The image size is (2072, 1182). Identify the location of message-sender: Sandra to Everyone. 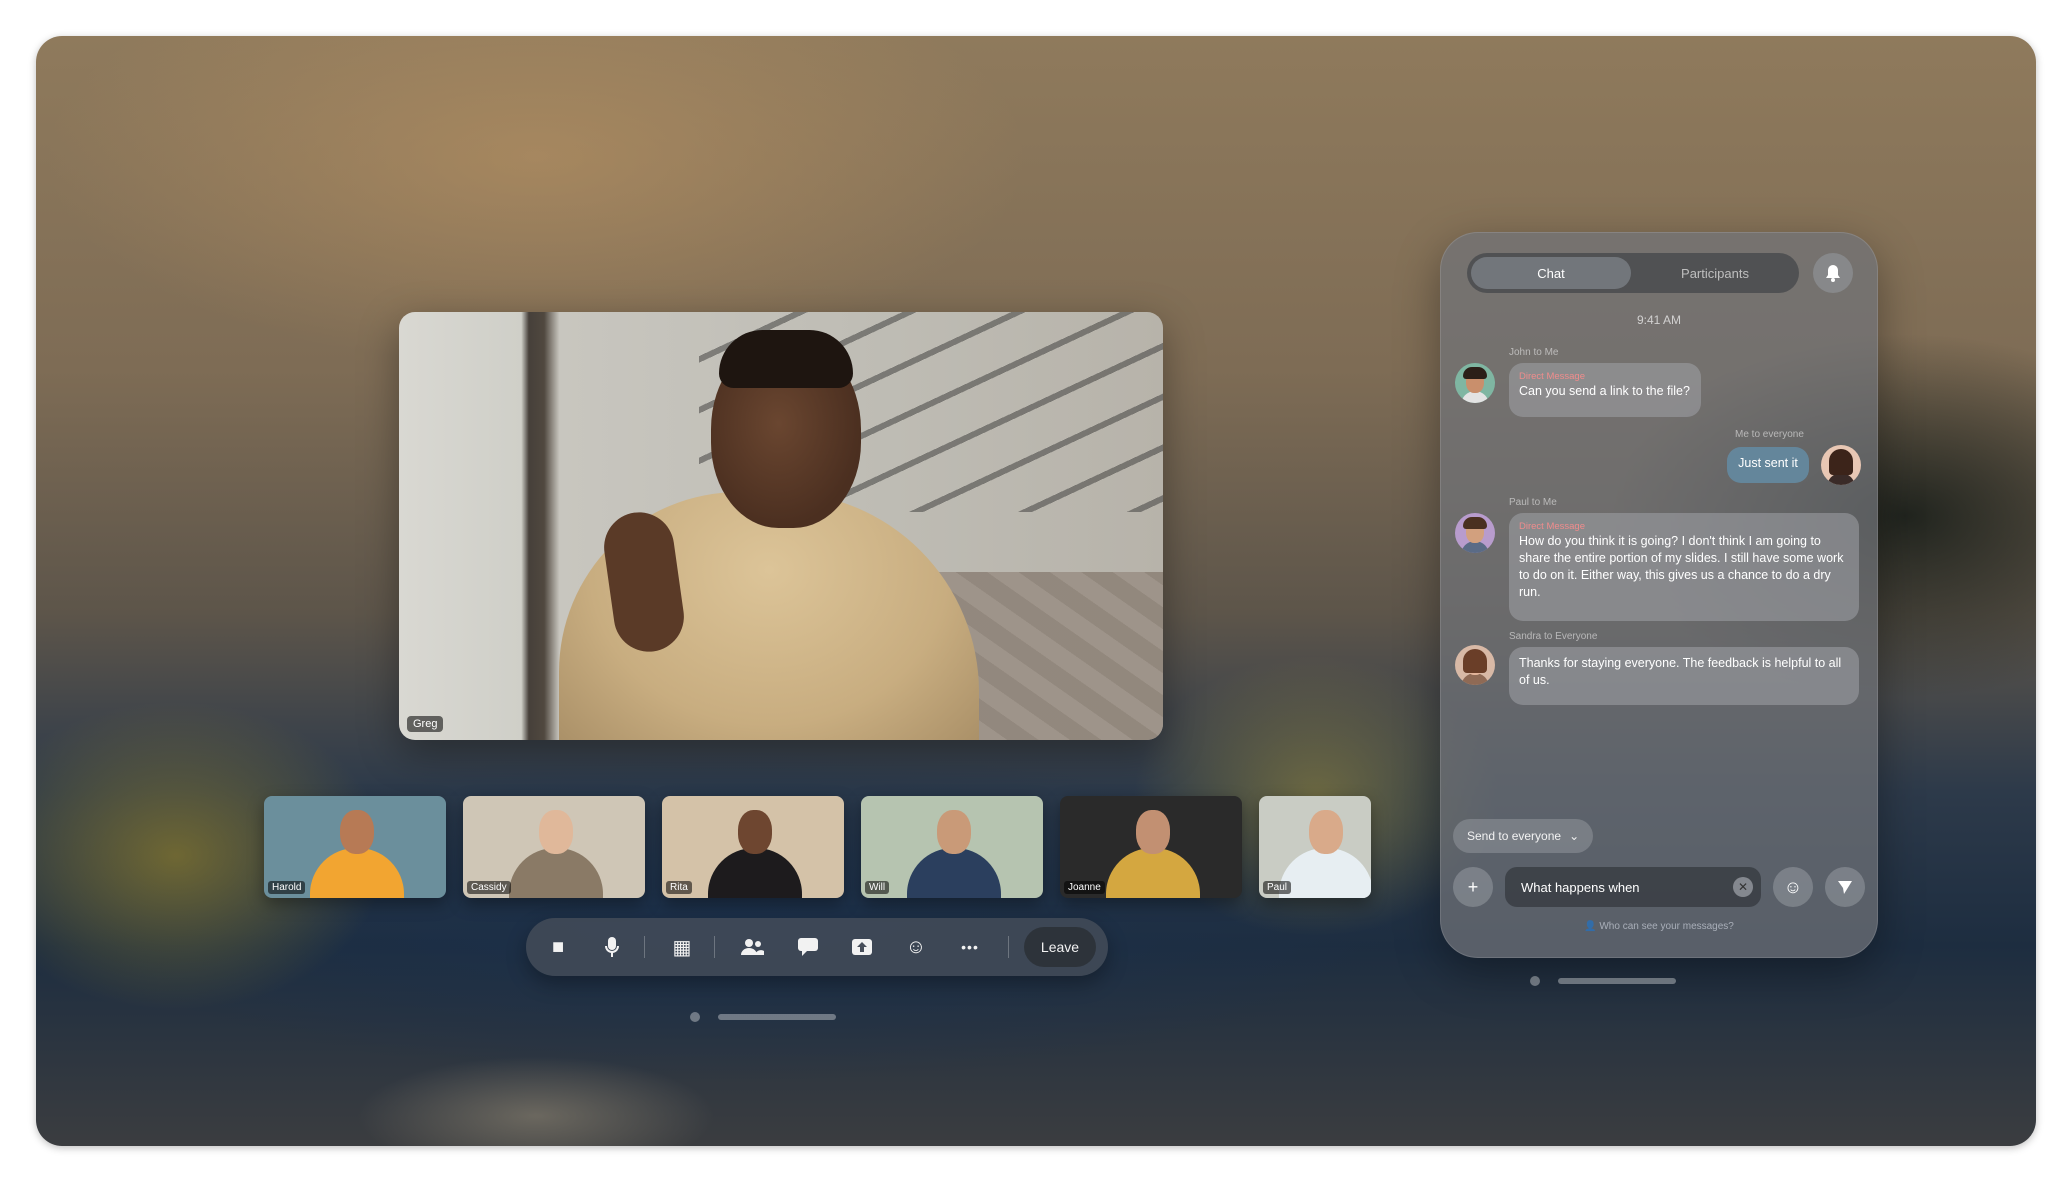
(1553, 636).